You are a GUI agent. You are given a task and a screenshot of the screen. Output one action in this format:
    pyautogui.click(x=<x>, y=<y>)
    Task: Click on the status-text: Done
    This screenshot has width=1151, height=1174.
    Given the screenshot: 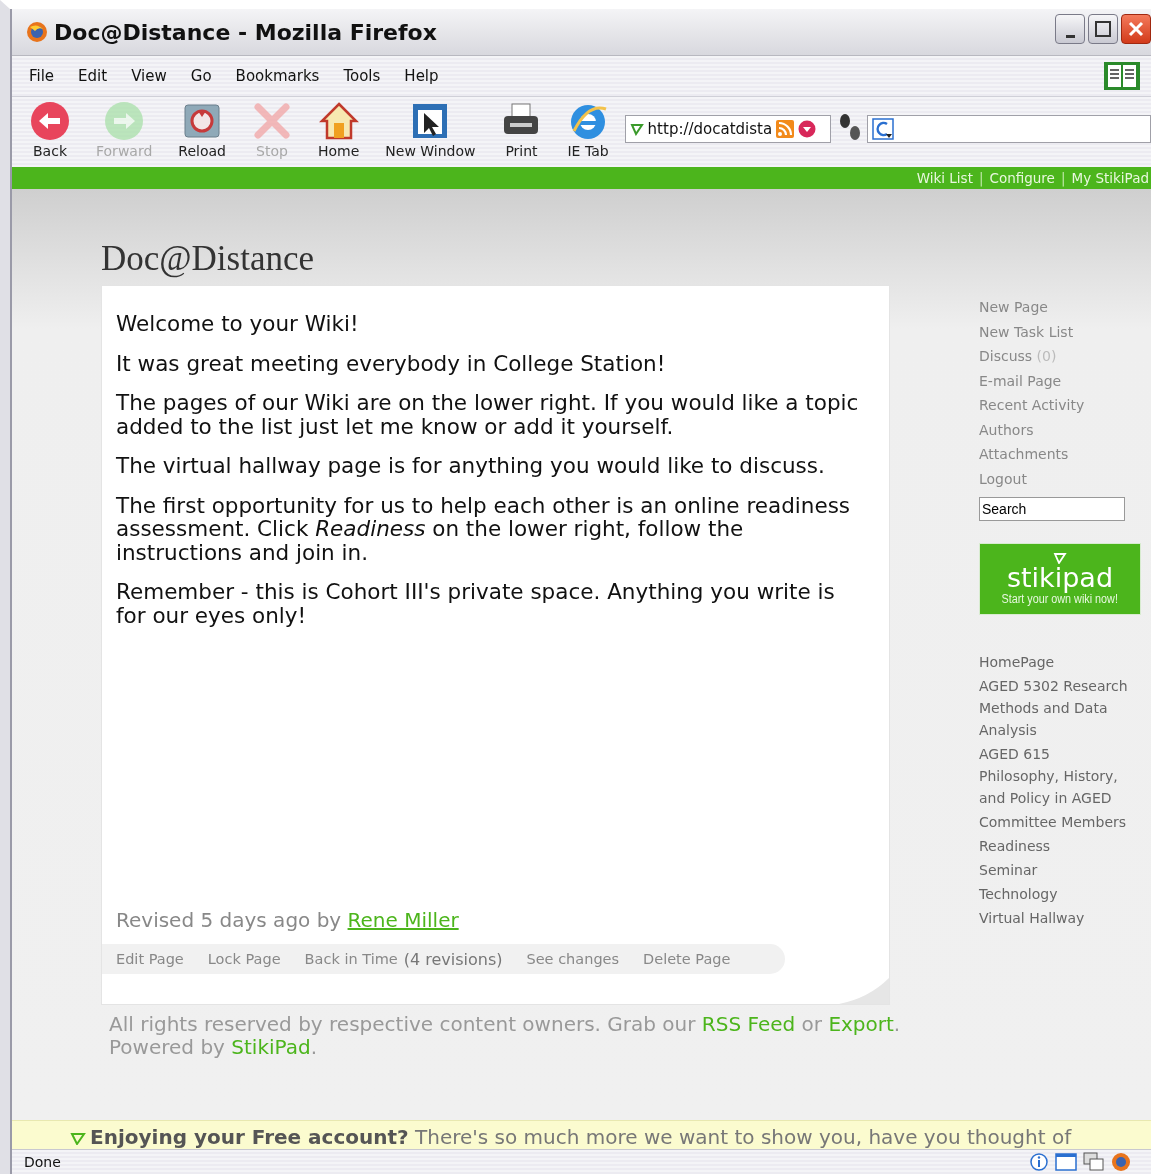 What is the action you would take?
    pyautogui.click(x=42, y=1162)
    